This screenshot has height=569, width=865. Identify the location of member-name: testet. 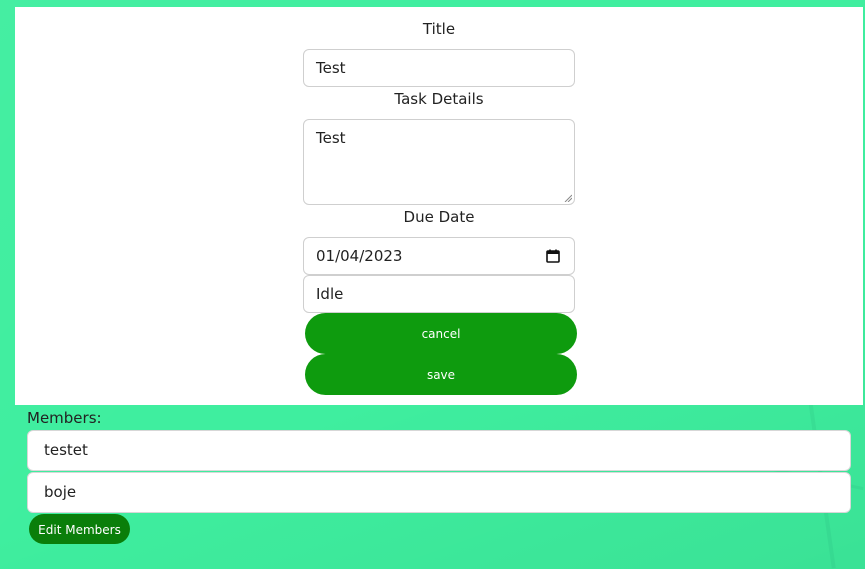
(66, 450).